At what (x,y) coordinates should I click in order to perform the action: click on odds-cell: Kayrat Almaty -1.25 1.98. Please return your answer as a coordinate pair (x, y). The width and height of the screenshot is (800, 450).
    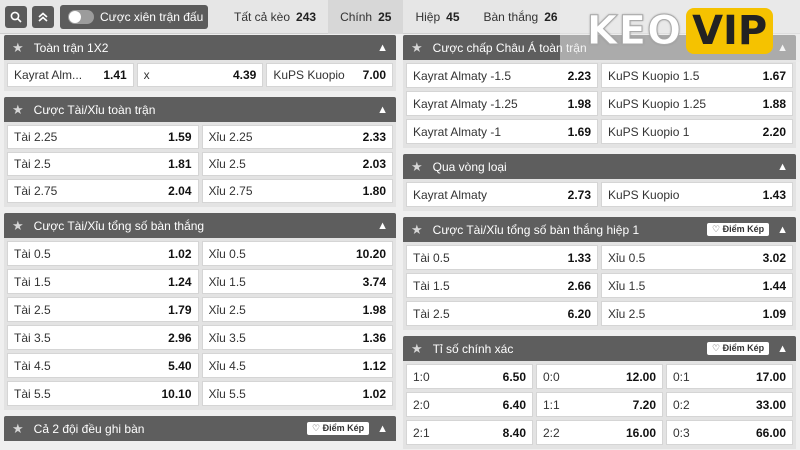
    Looking at the image, I should click on (502, 103).